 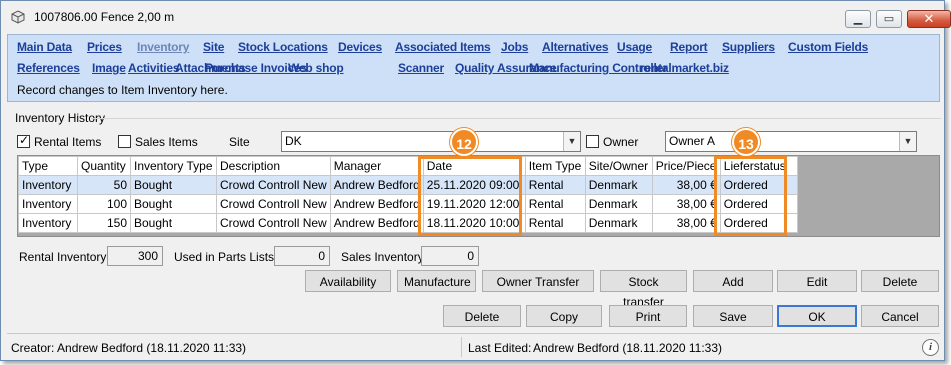 What do you see at coordinates (476, 16) in the screenshot?
I see `title-bar: 1007806.00 Fence 2,00 m ▁ ▭ ✕` at bounding box center [476, 16].